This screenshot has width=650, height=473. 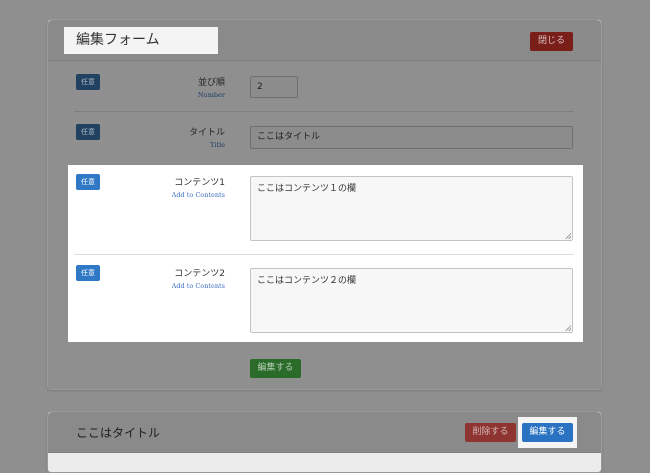 What do you see at coordinates (211, 95) in the screenshot?
I see `order-sublabel: Number` at bounding box center [211, 95].